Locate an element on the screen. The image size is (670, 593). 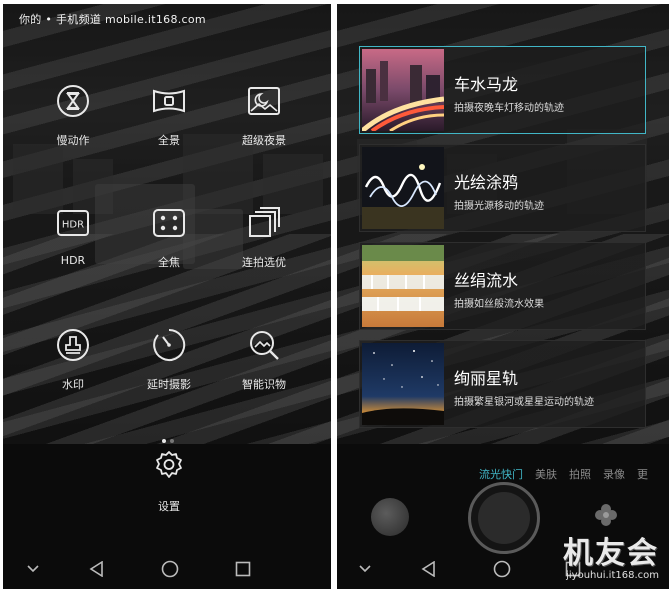
hdr-icon-text: HDR is located at coordinates (73, 225).